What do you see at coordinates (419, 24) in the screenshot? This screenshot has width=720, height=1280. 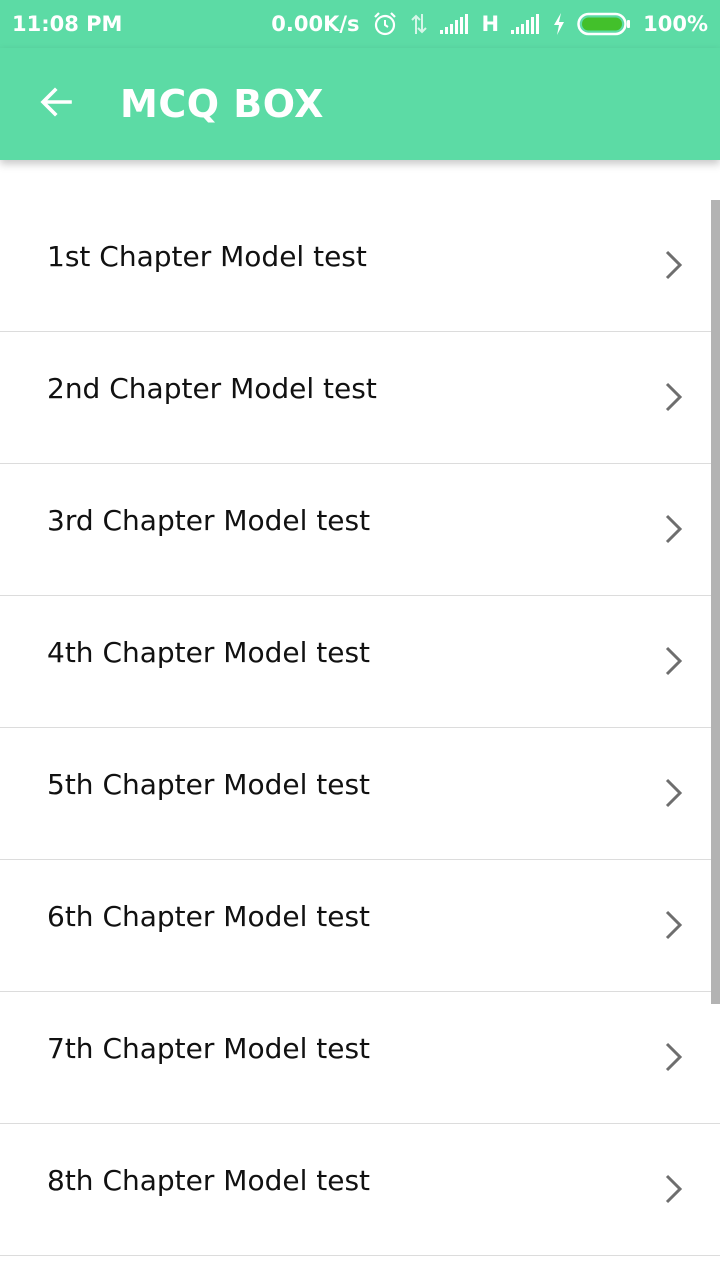 I see `data-transfer-icon` at bounding box center [419, 24].